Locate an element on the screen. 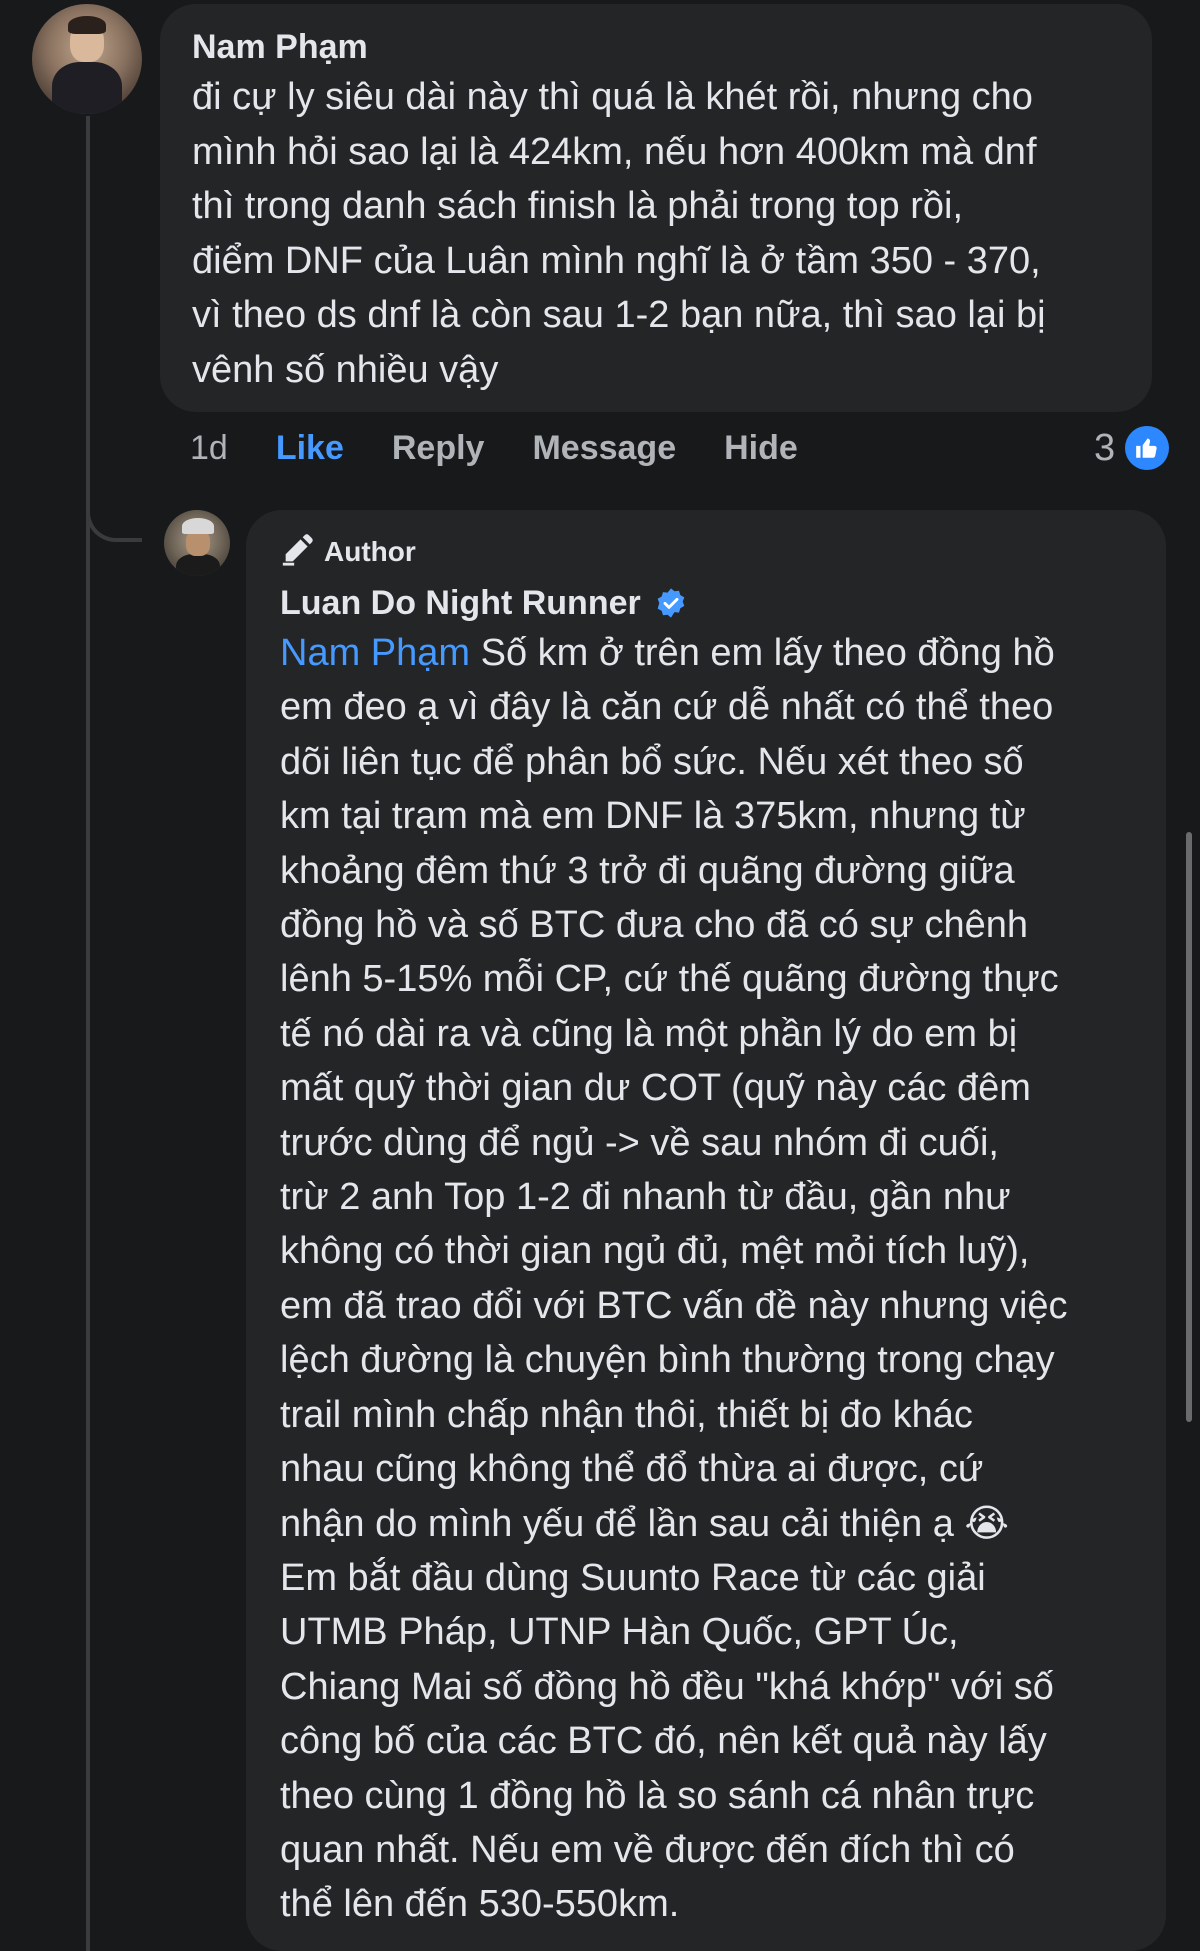  commenter-name: Nam Phạm is located at coordinates (657, 47).